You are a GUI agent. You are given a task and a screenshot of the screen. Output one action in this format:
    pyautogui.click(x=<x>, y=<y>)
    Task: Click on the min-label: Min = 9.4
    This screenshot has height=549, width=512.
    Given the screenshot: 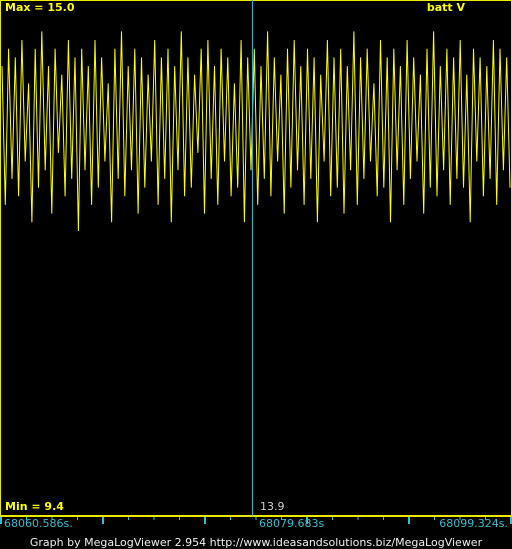 What is the action you would take?
    pyautogui.click(x=34, y=506)
    